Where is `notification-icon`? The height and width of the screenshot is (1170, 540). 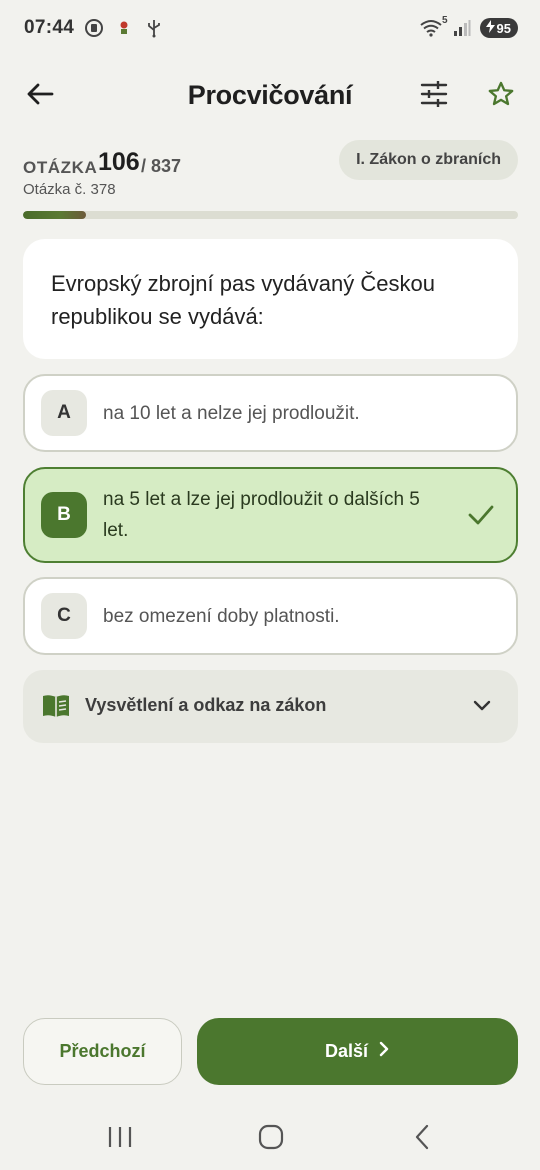 notification-icon is located at coordinates (124, 28).